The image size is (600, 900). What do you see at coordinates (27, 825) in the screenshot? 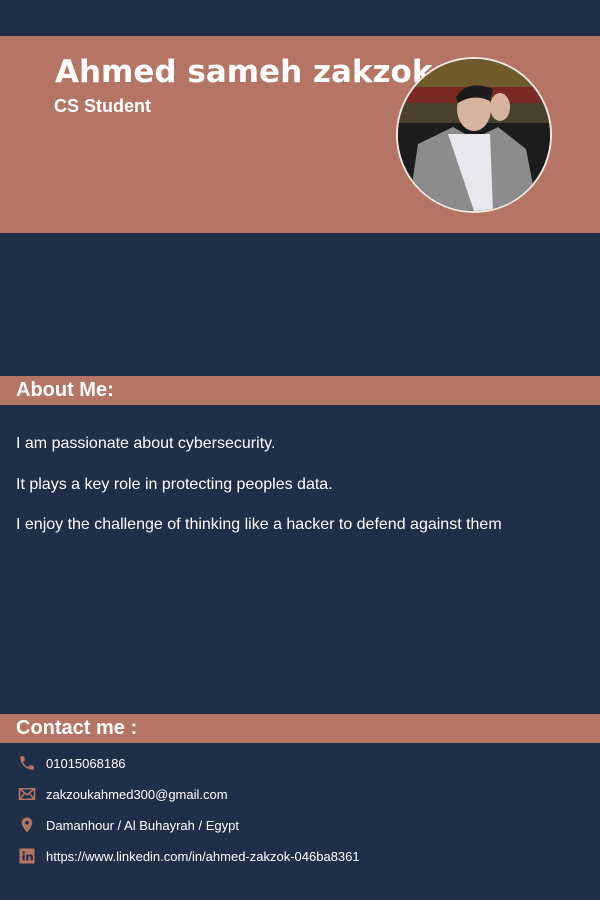
I see `location-pin-icon` at bounding box center [27, 825].